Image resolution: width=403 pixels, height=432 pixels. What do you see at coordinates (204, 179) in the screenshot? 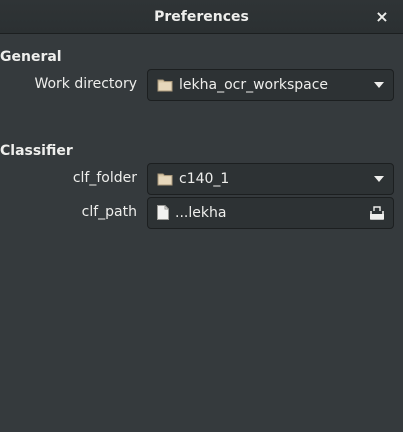
I see `clf-folder-value: c140_1` at bounding box center [204, 179].